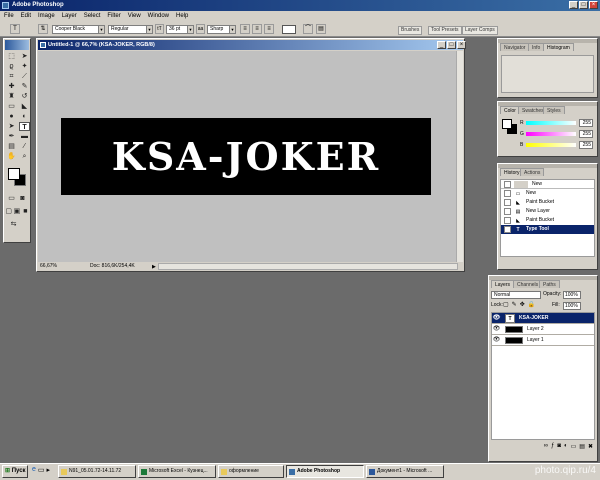  I want to click on menu-filter: Filter, so click(113, 16).